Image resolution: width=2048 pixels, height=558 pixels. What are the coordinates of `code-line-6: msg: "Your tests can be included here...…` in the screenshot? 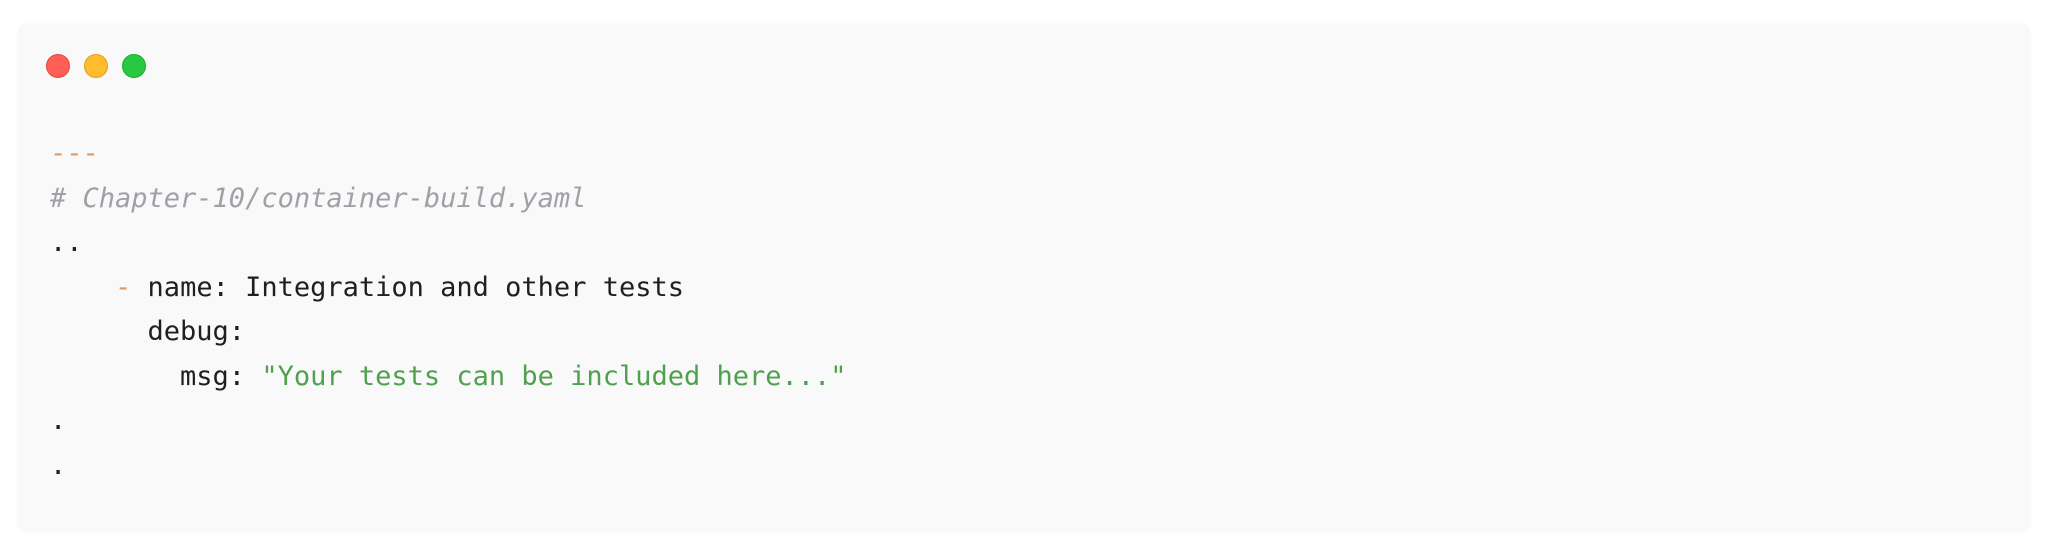 It's located at (448, 377).